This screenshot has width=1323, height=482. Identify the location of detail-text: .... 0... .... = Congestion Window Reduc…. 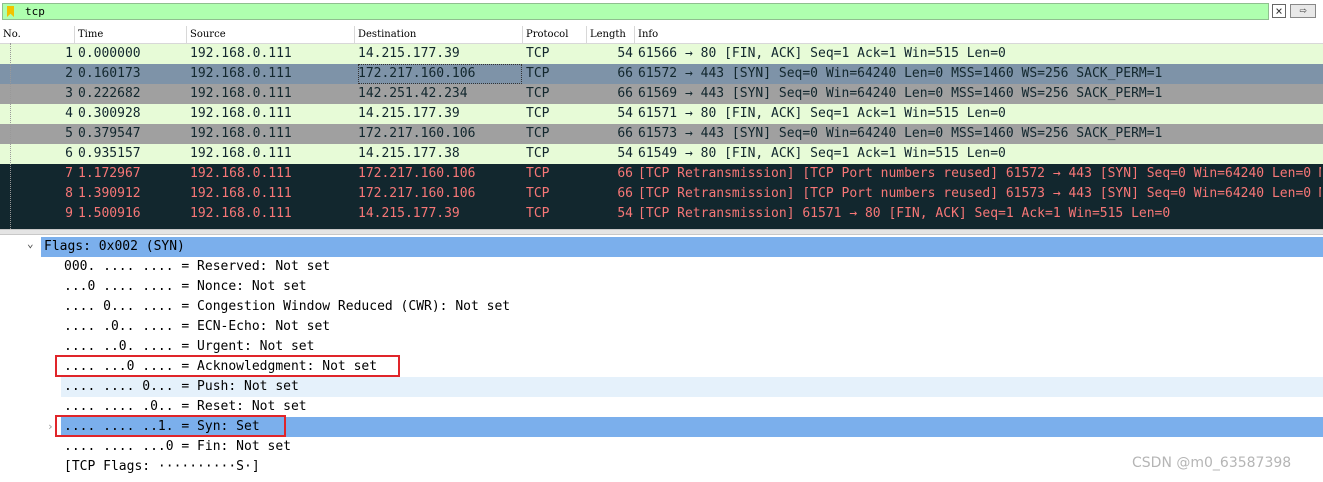
(287, 306).